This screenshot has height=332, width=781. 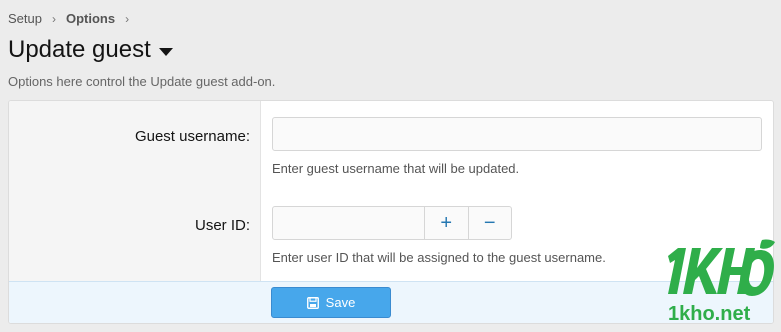 I want to click on caret-down-icon, so click(x=165, y=51).